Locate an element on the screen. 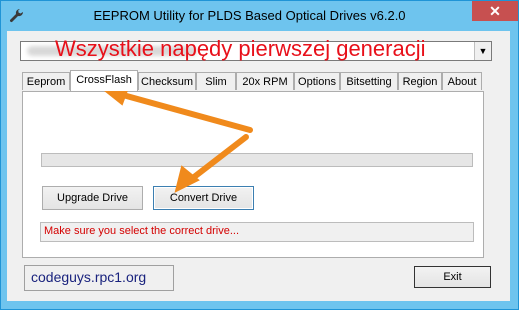  annotation-arrows is located at coordinates (176, 136).